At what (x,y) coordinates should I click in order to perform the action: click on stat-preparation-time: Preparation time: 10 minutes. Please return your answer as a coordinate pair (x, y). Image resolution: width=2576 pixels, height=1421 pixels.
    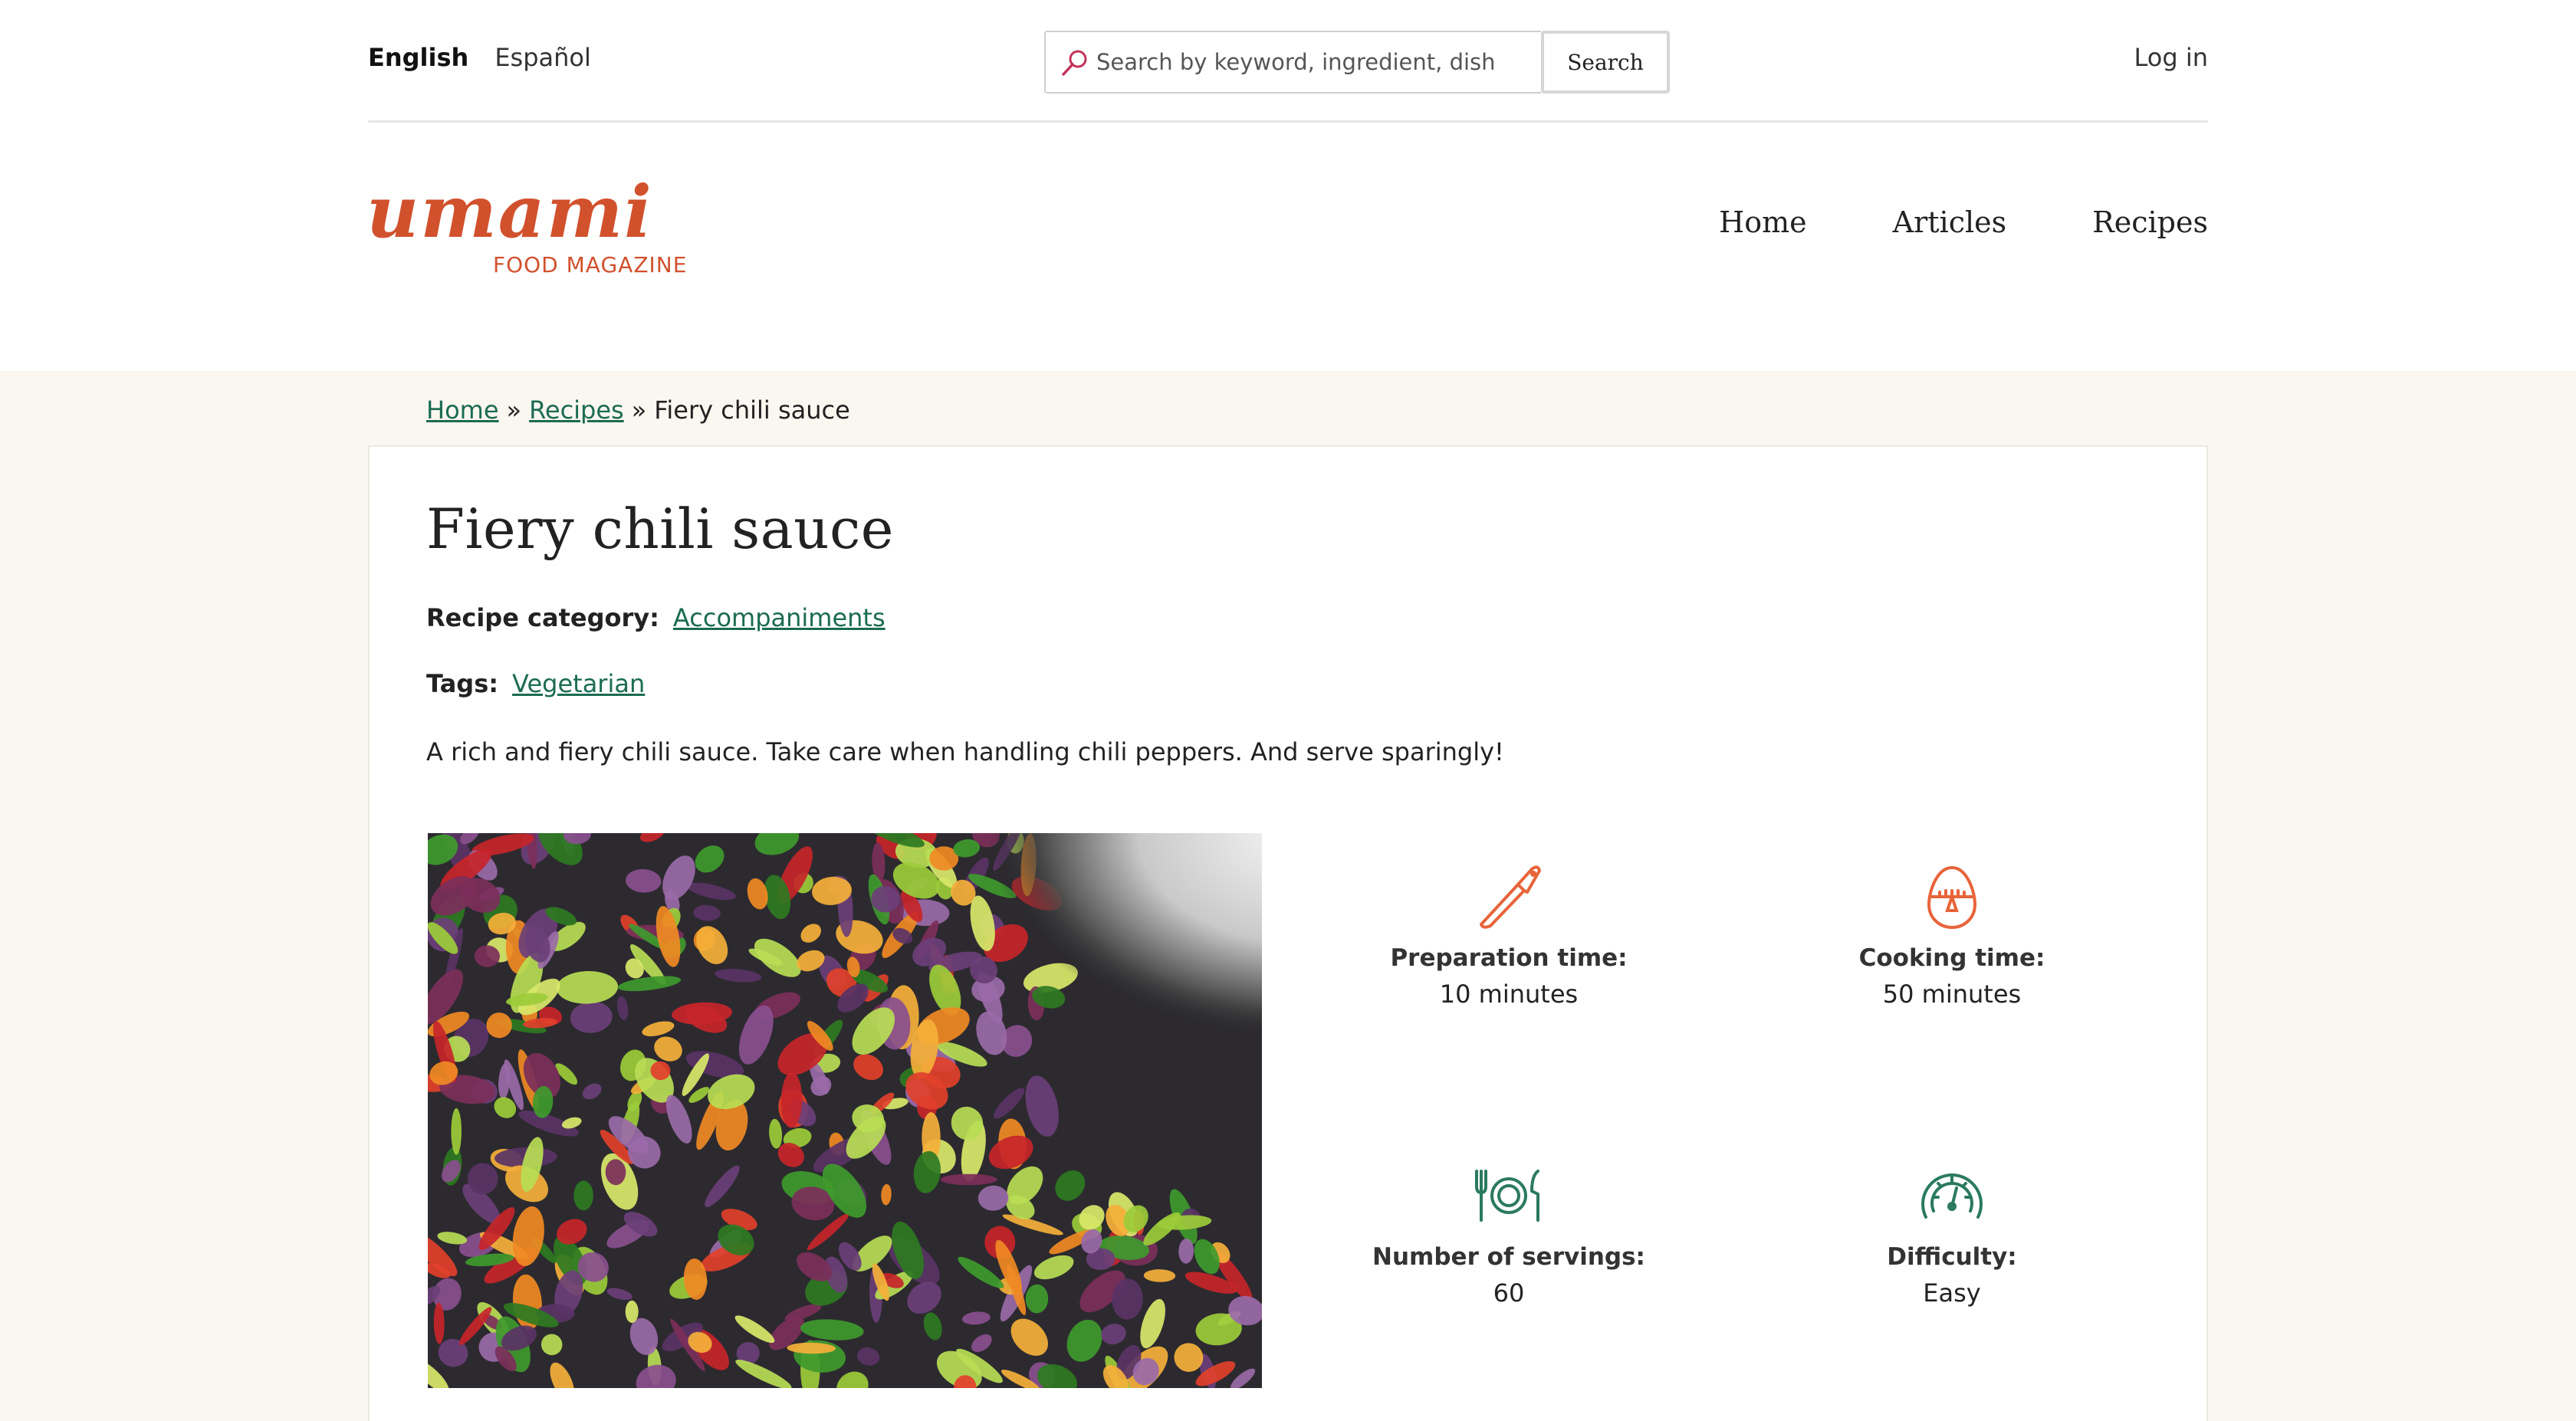
    Looking at the image, I should click on (1509, 935).